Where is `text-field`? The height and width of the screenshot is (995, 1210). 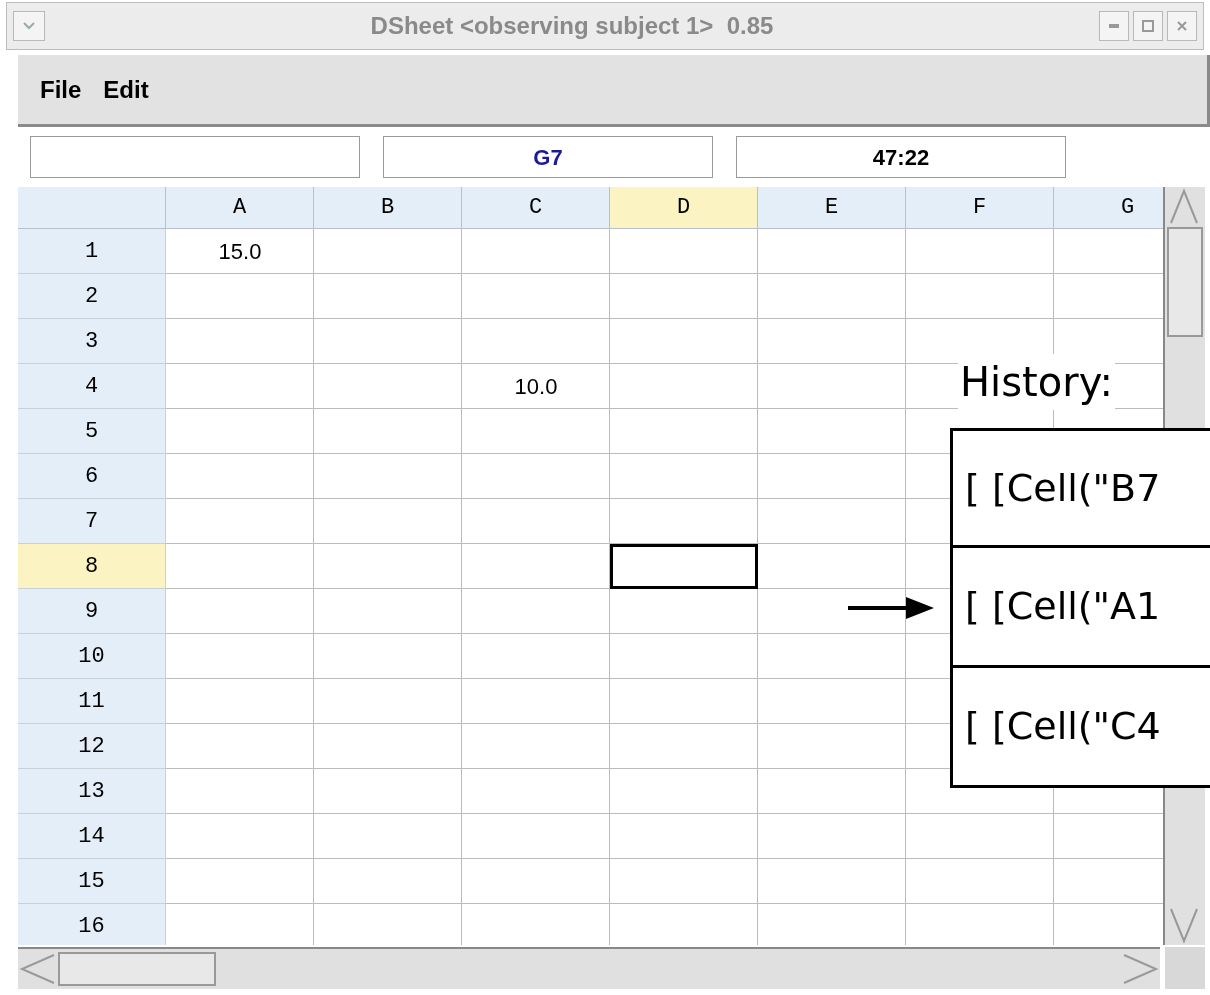 text-field is located at coordinates (195, 157).